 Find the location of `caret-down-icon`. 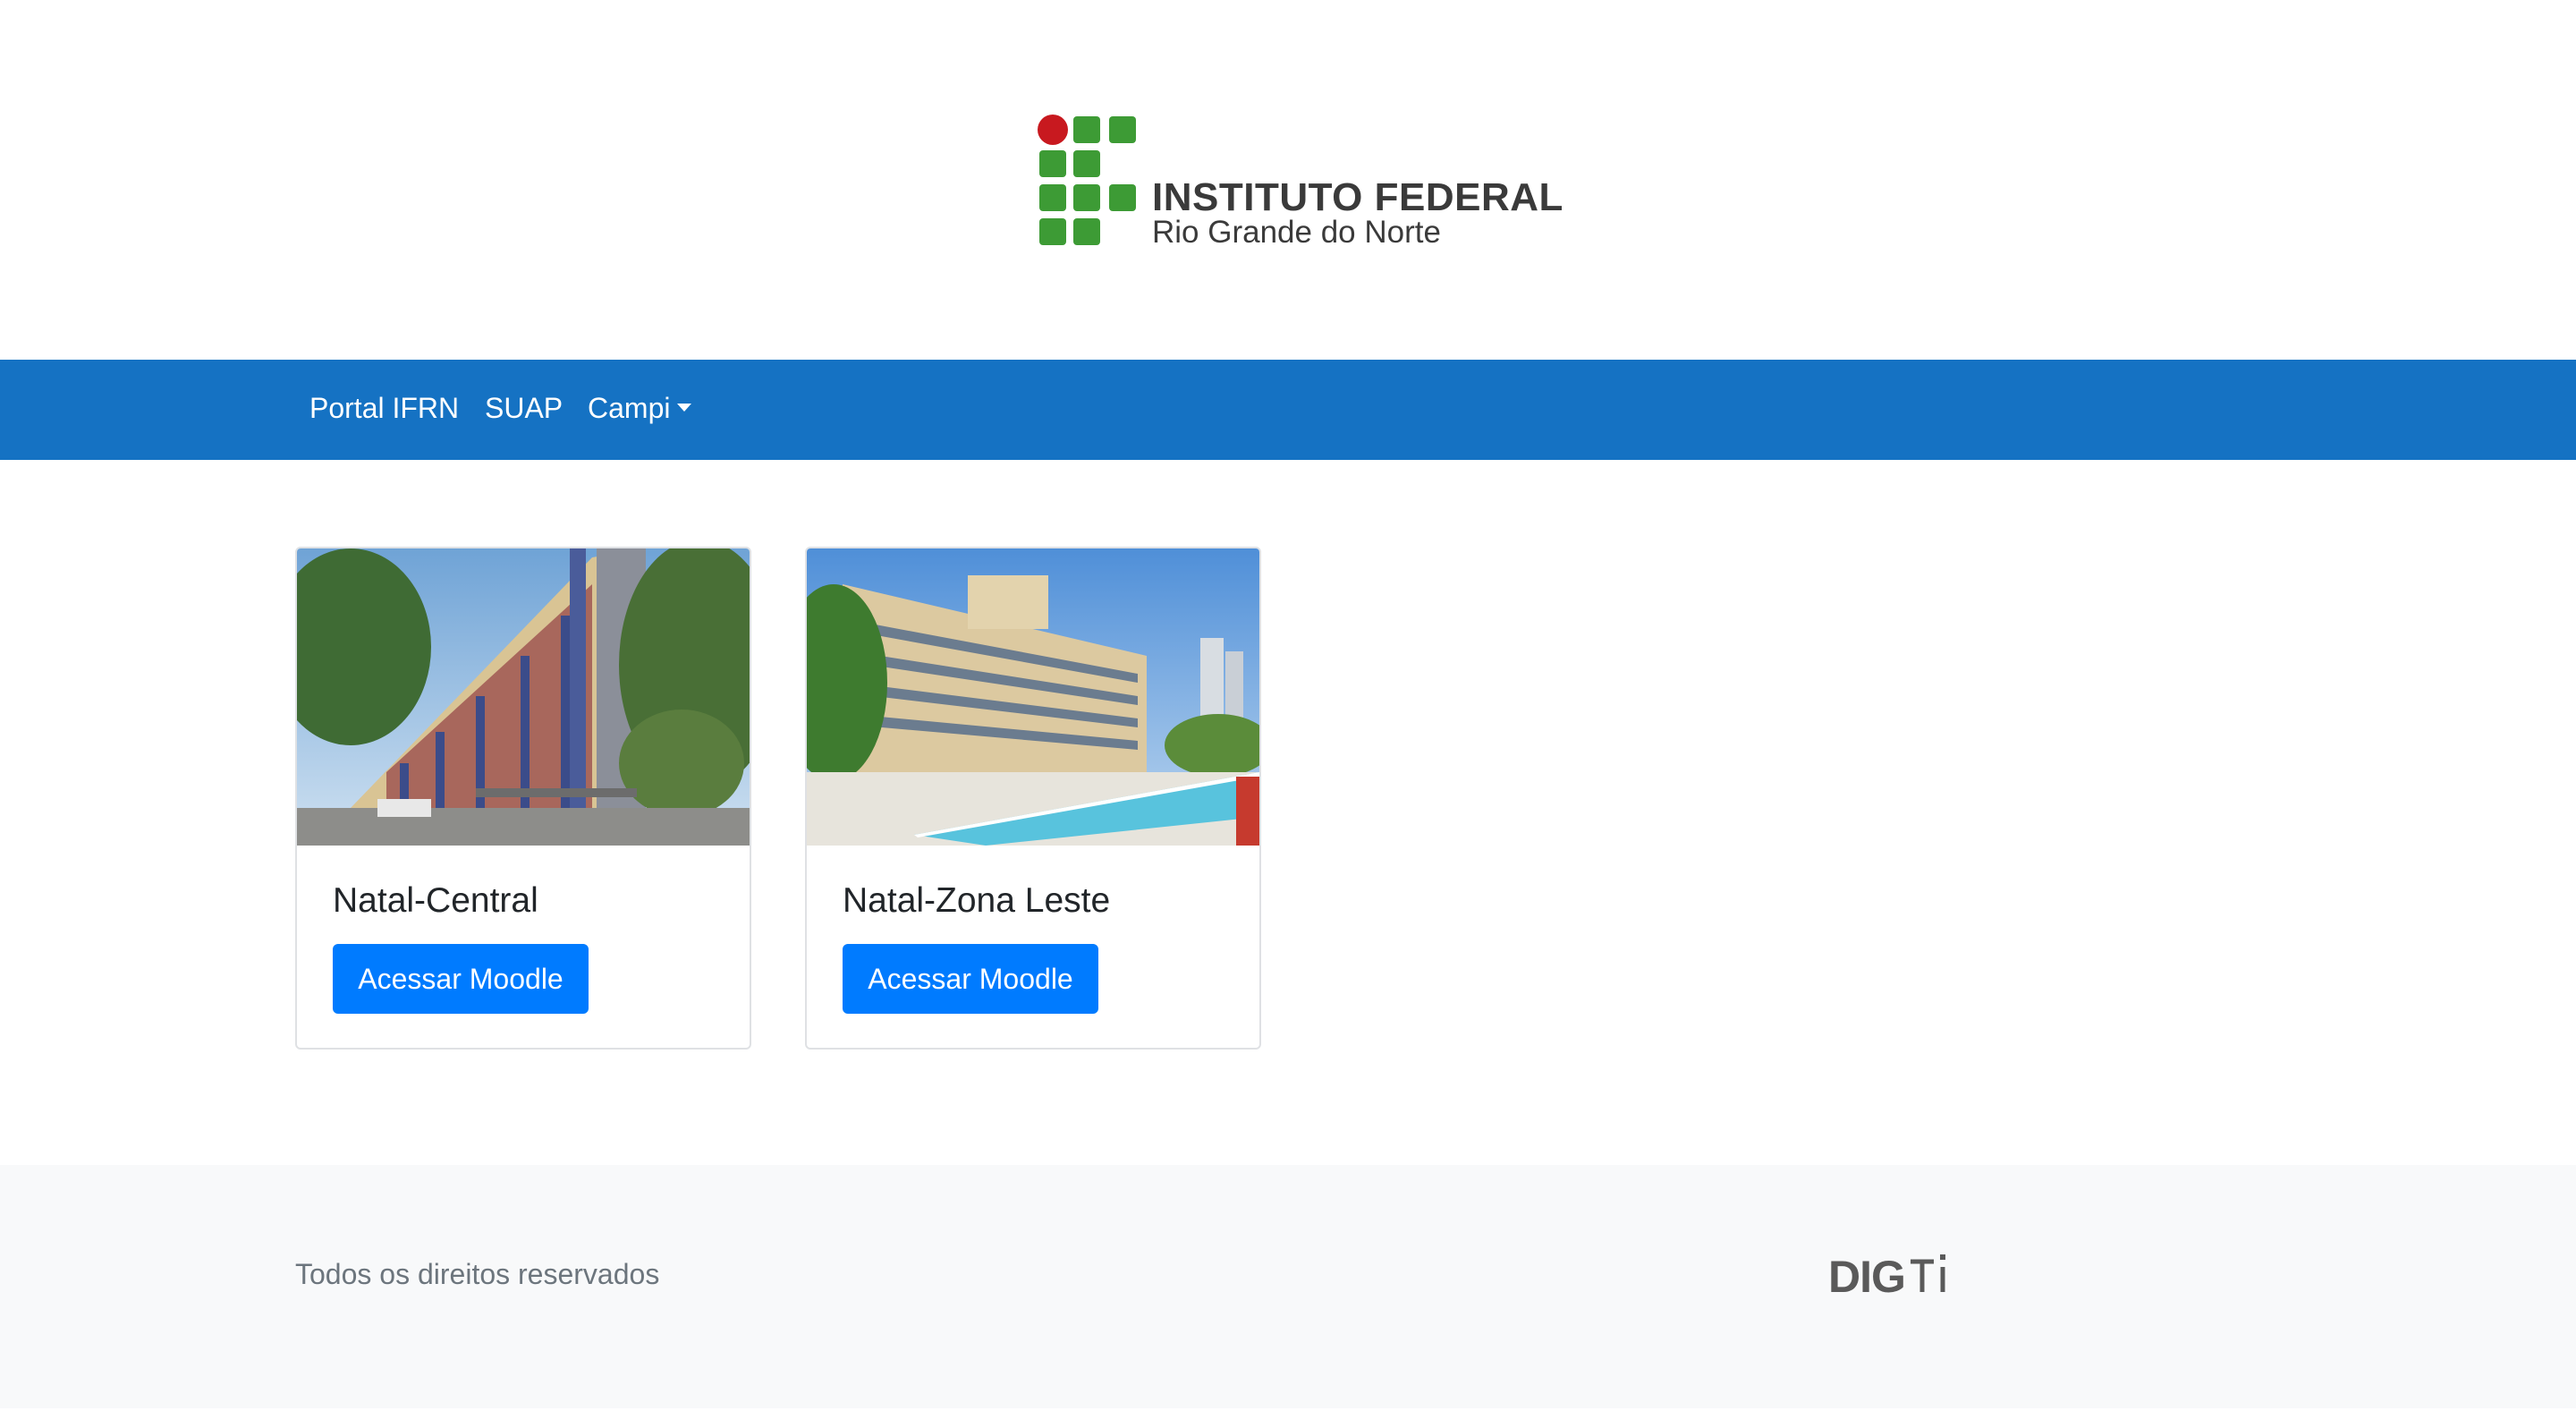

caret-down-icon is located at coordinates (684, 408).